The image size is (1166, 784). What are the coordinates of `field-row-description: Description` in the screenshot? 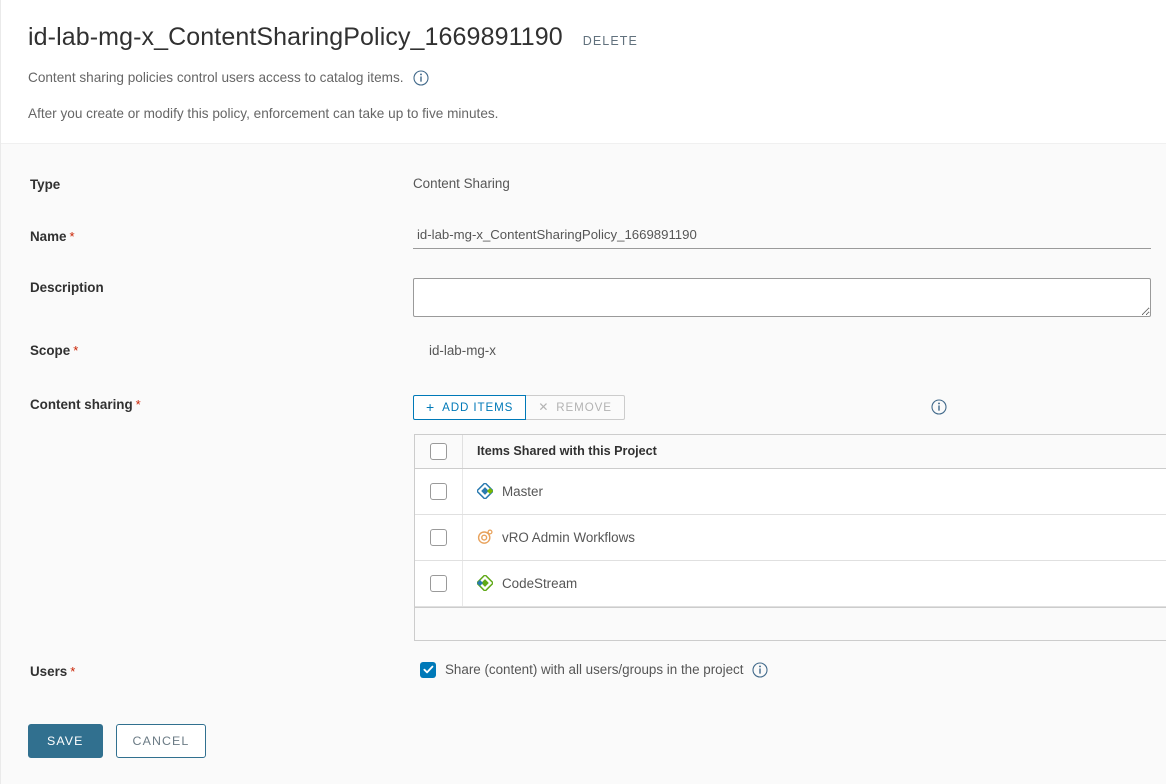 It's located at (583, 297).